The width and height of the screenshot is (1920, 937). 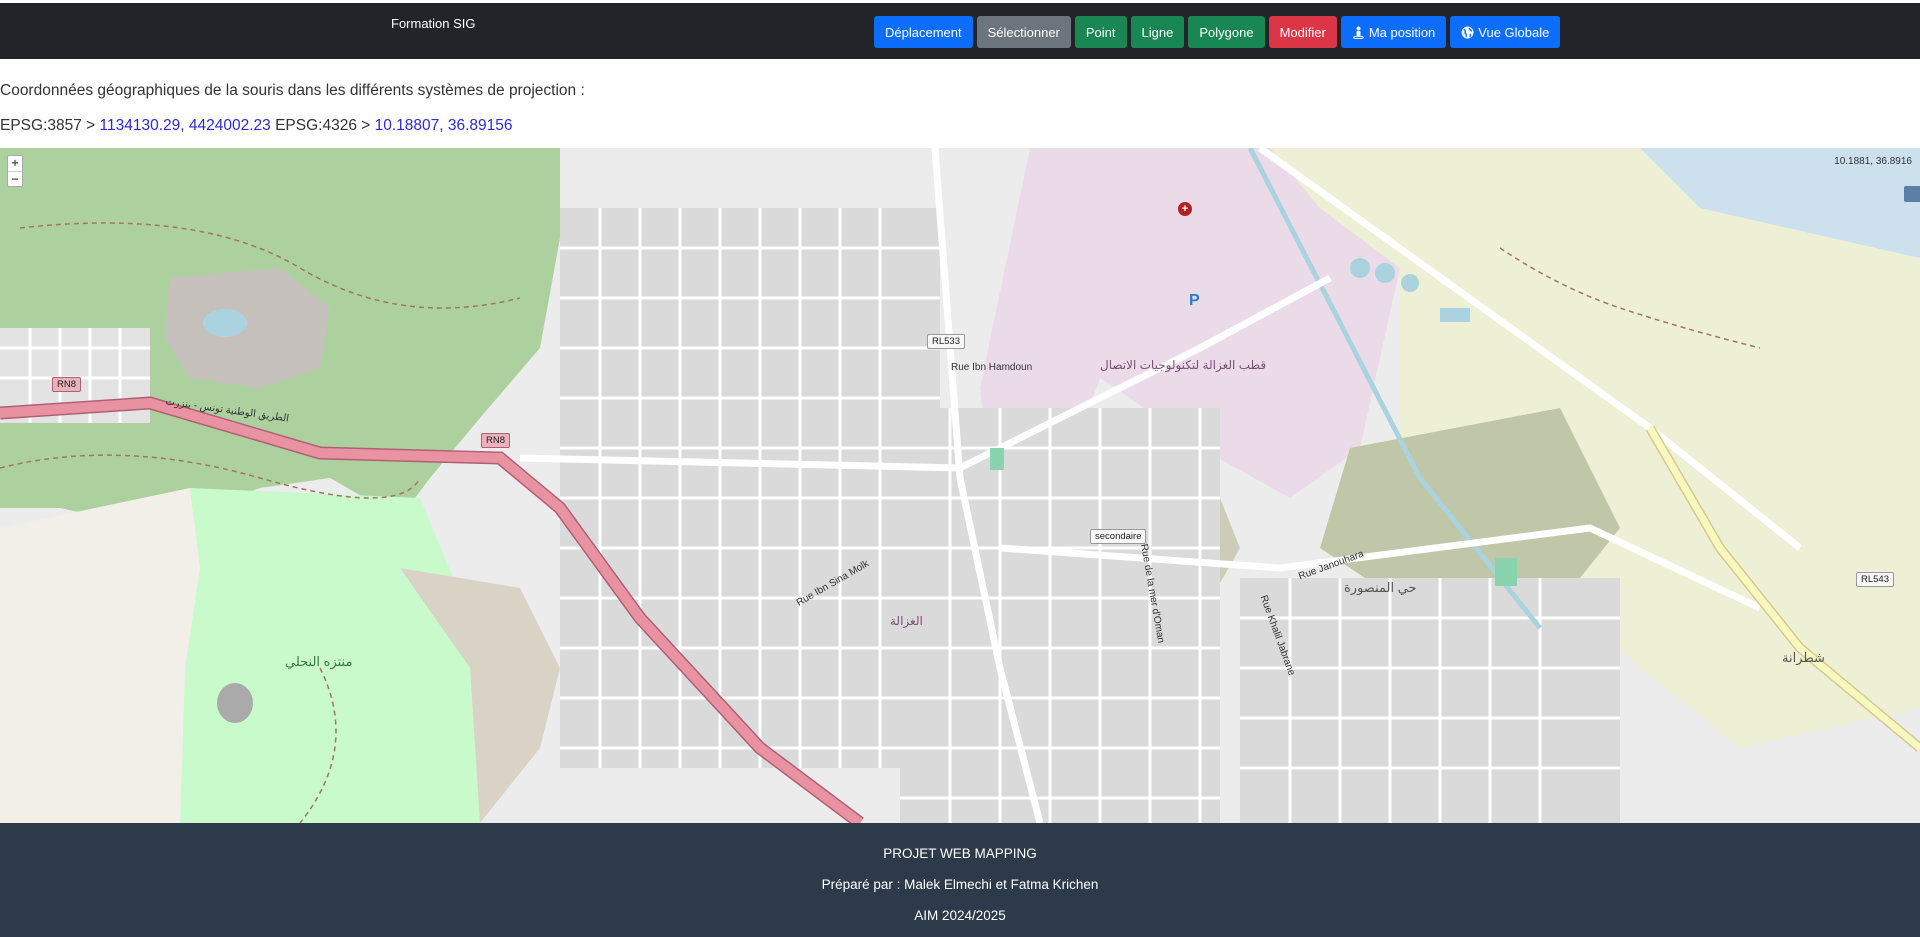 I want to click on epsg3857-value: 1134130.29, 4424002.23, so click(x=185, y=125).